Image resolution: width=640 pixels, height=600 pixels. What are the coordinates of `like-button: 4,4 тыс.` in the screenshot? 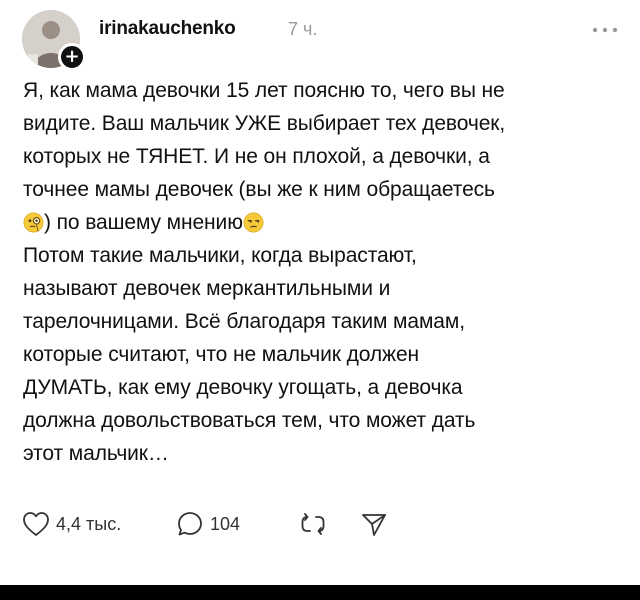 It's located at (71, 524).